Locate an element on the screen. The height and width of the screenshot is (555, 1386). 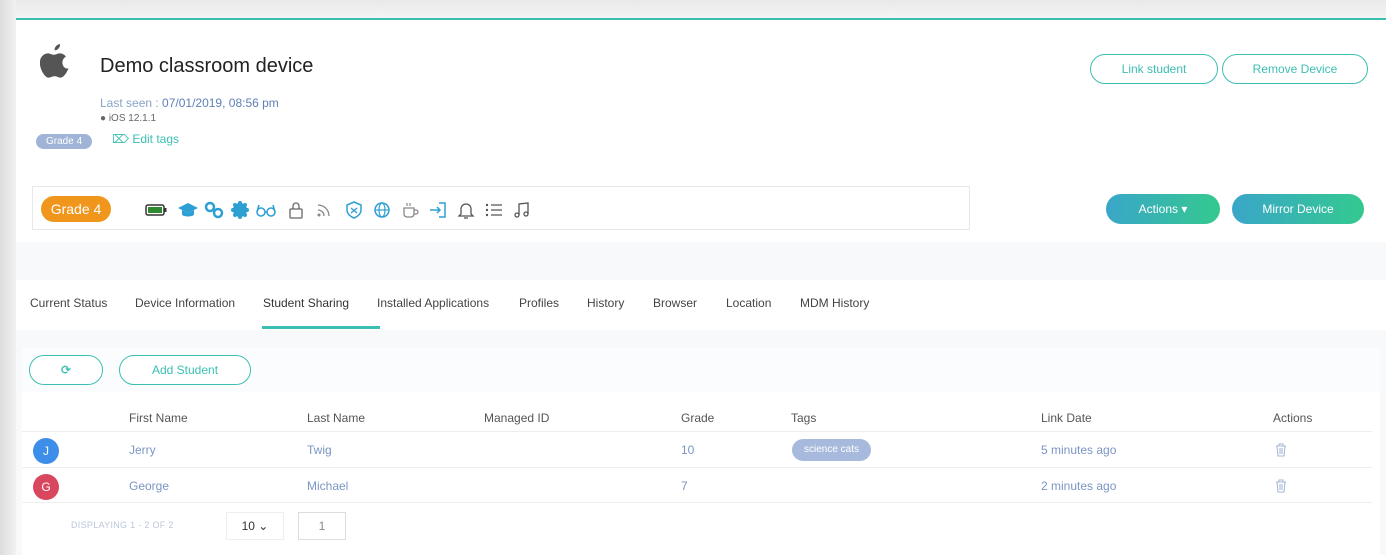
tab-mdm-history: MDM History is located at coordinates (834, 303).